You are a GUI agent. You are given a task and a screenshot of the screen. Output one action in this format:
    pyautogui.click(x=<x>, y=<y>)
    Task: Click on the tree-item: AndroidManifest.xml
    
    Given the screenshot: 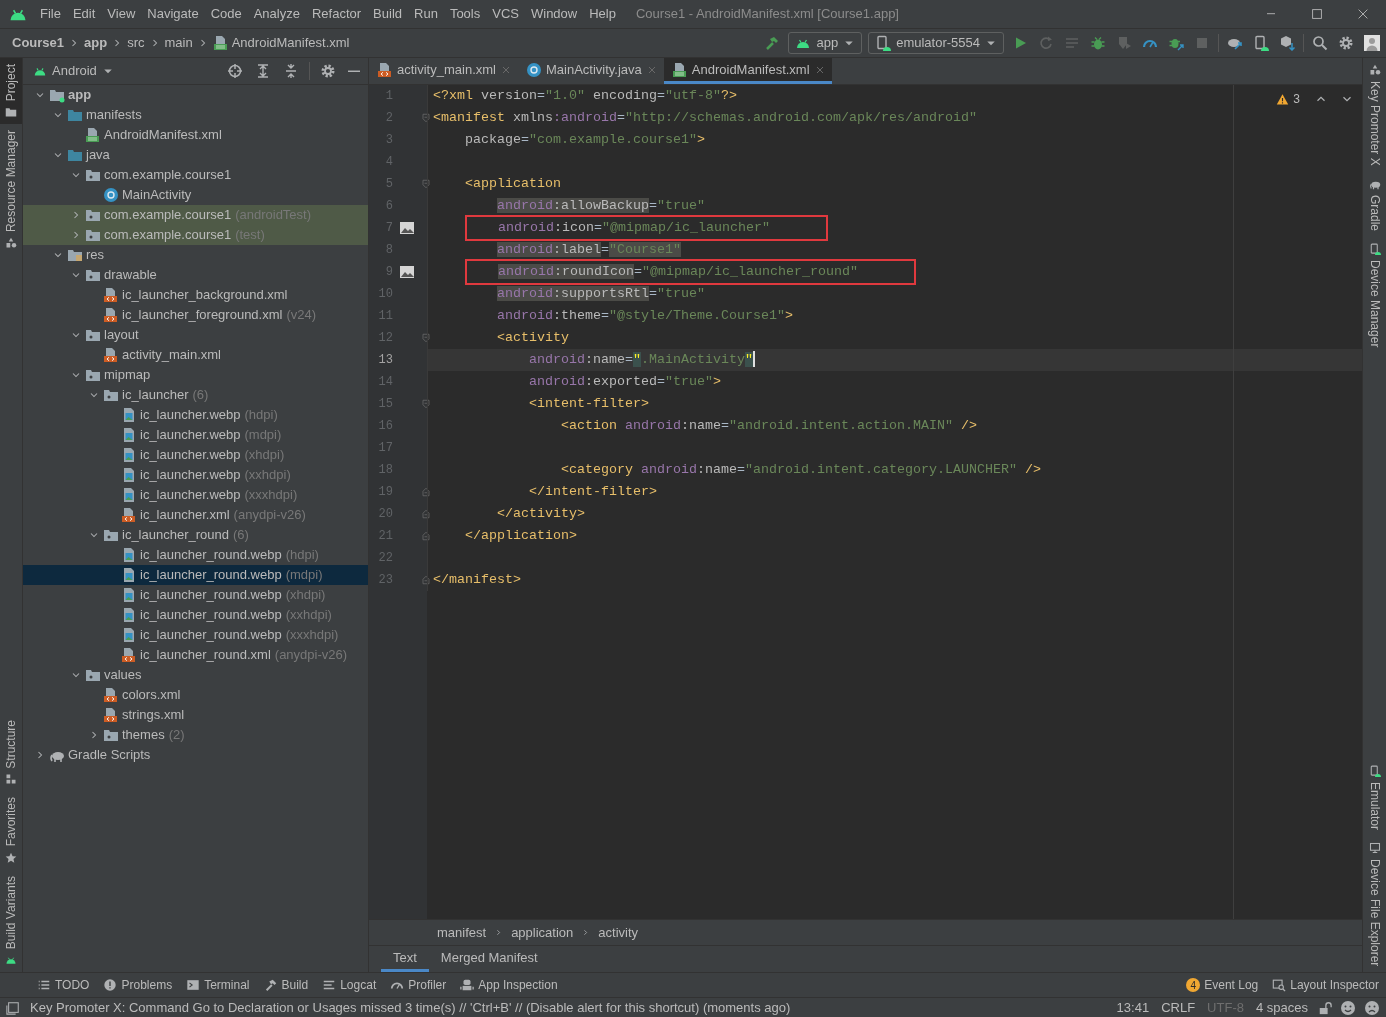 What is the action you would take?
    pyautogui.click(x=195, y=135)
    